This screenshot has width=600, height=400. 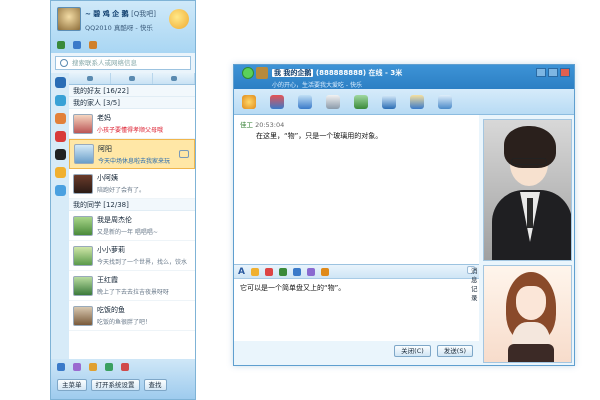 I want to click on online-status-icon, so click(x=248, y=73).